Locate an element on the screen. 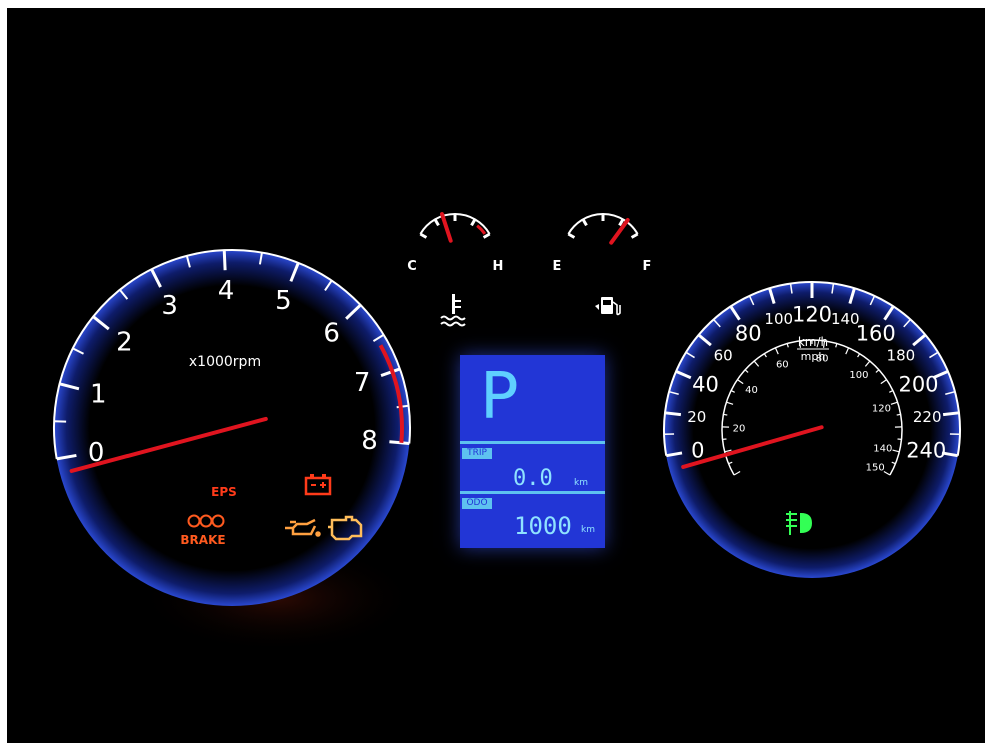 The width and height of the screenshot is (986, 744). speedometer-unit-kmh: km/h is located at coordinates (813, 342).